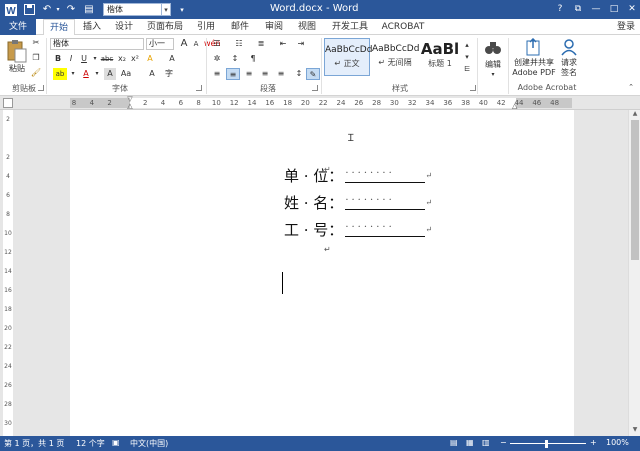 Image resolution: width=640 pixels, height=451 pixels. I want to click on request-signature-icon, so click(569, 47).